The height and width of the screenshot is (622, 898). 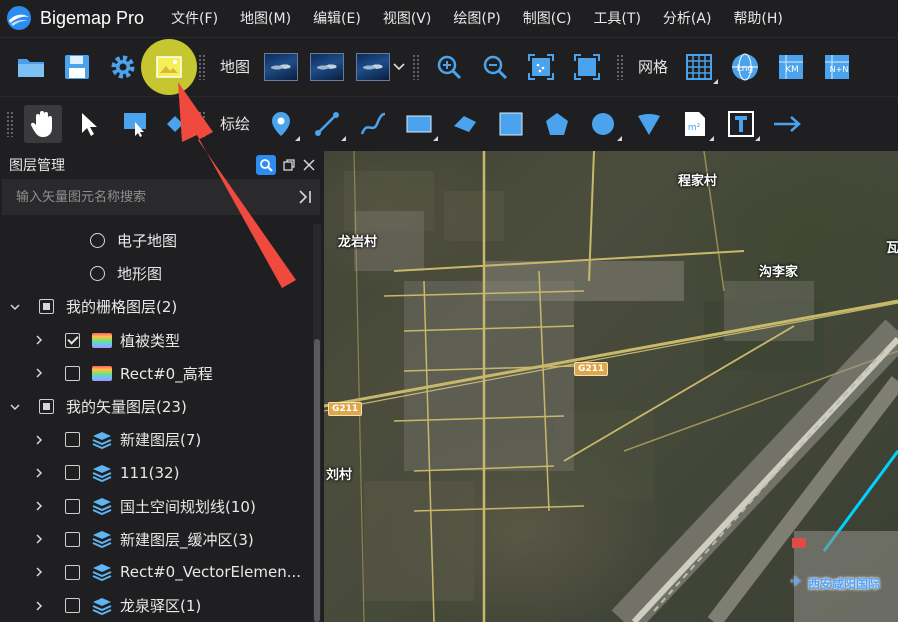 I want to click on square-tool-button, so click(x=511, y=124).